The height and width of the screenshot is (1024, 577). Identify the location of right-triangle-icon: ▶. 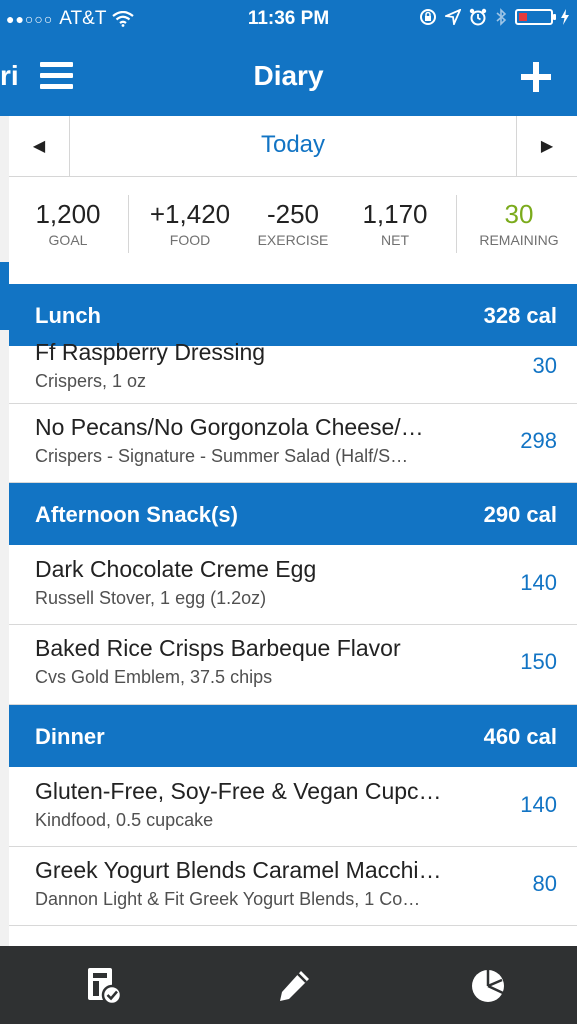
(547, 146).